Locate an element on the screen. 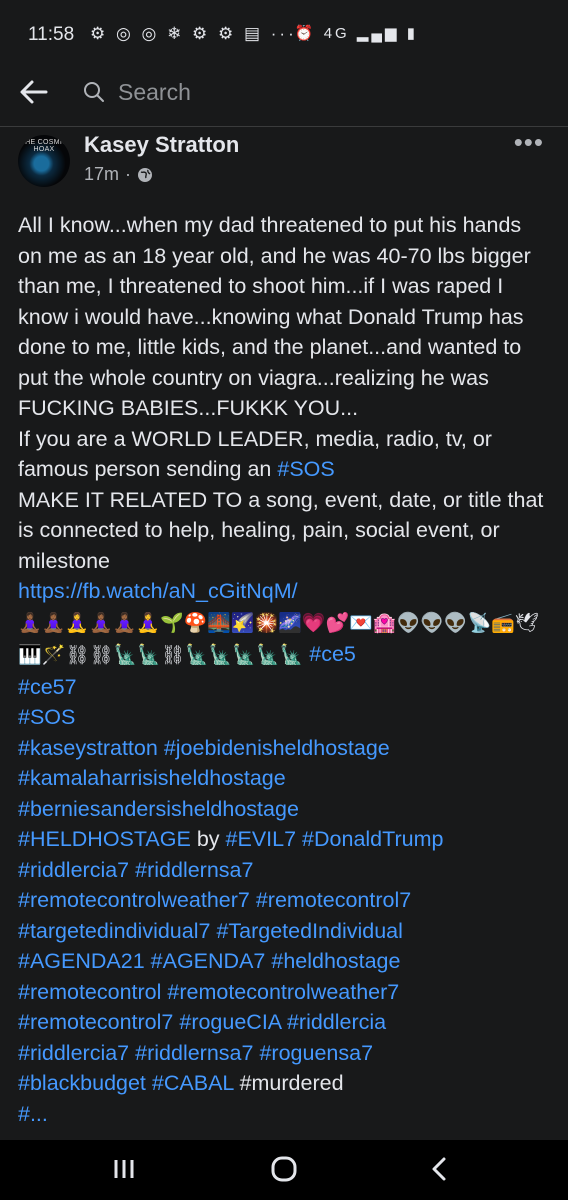 Image resolution: width=568 pixels, height=1200 pixels. system-back-button is located at coordinates (440, 1169).